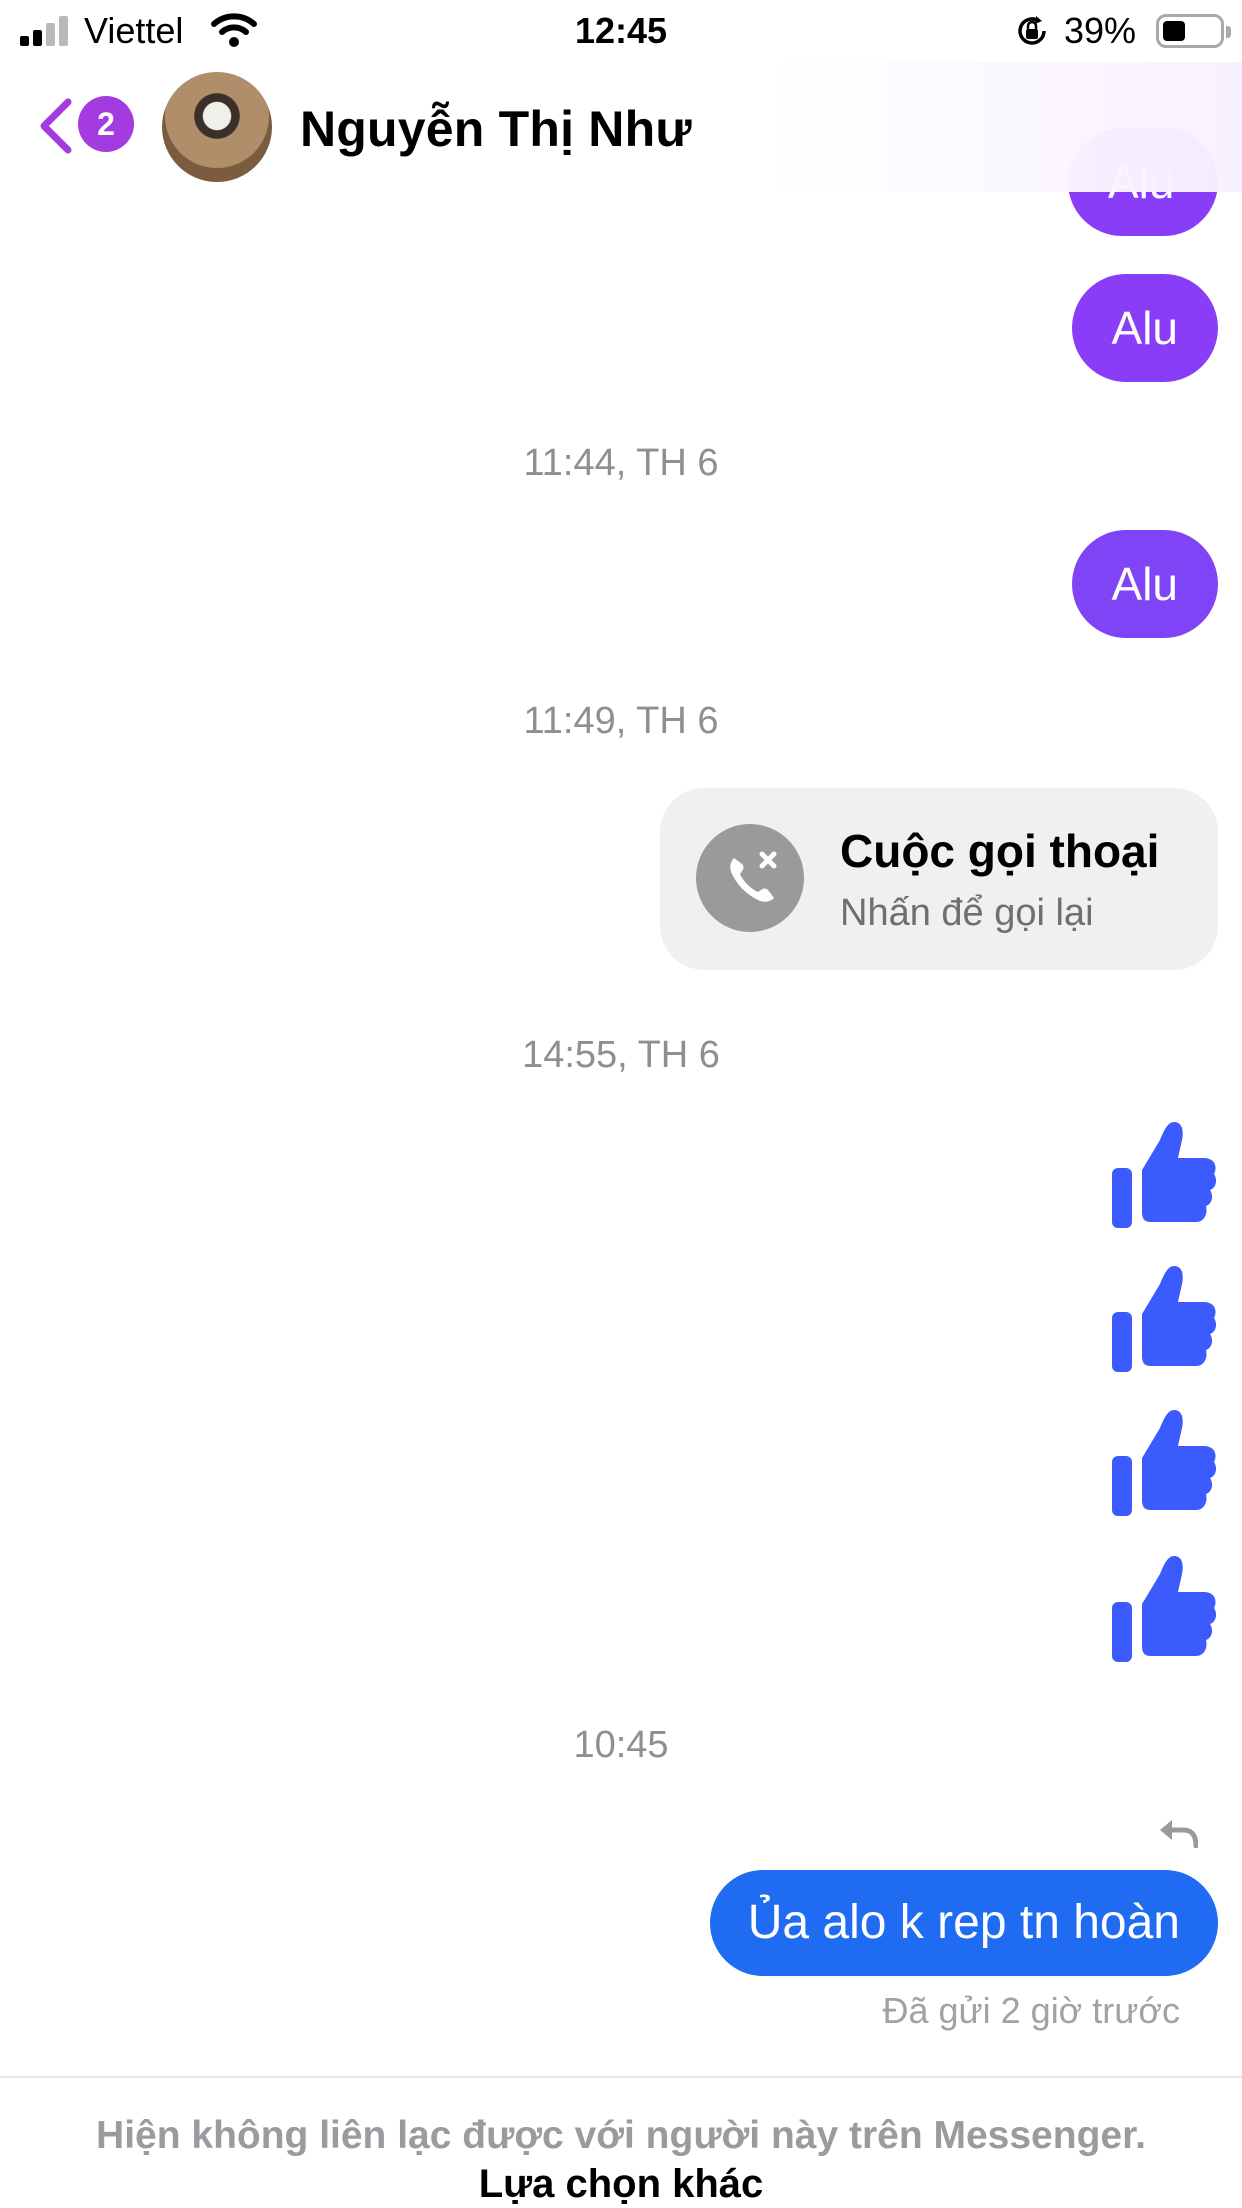  Describe the element at coordinates (1000, 851) in the screenshot. I see `call-title: Cuộc gọi thoại` at that location.